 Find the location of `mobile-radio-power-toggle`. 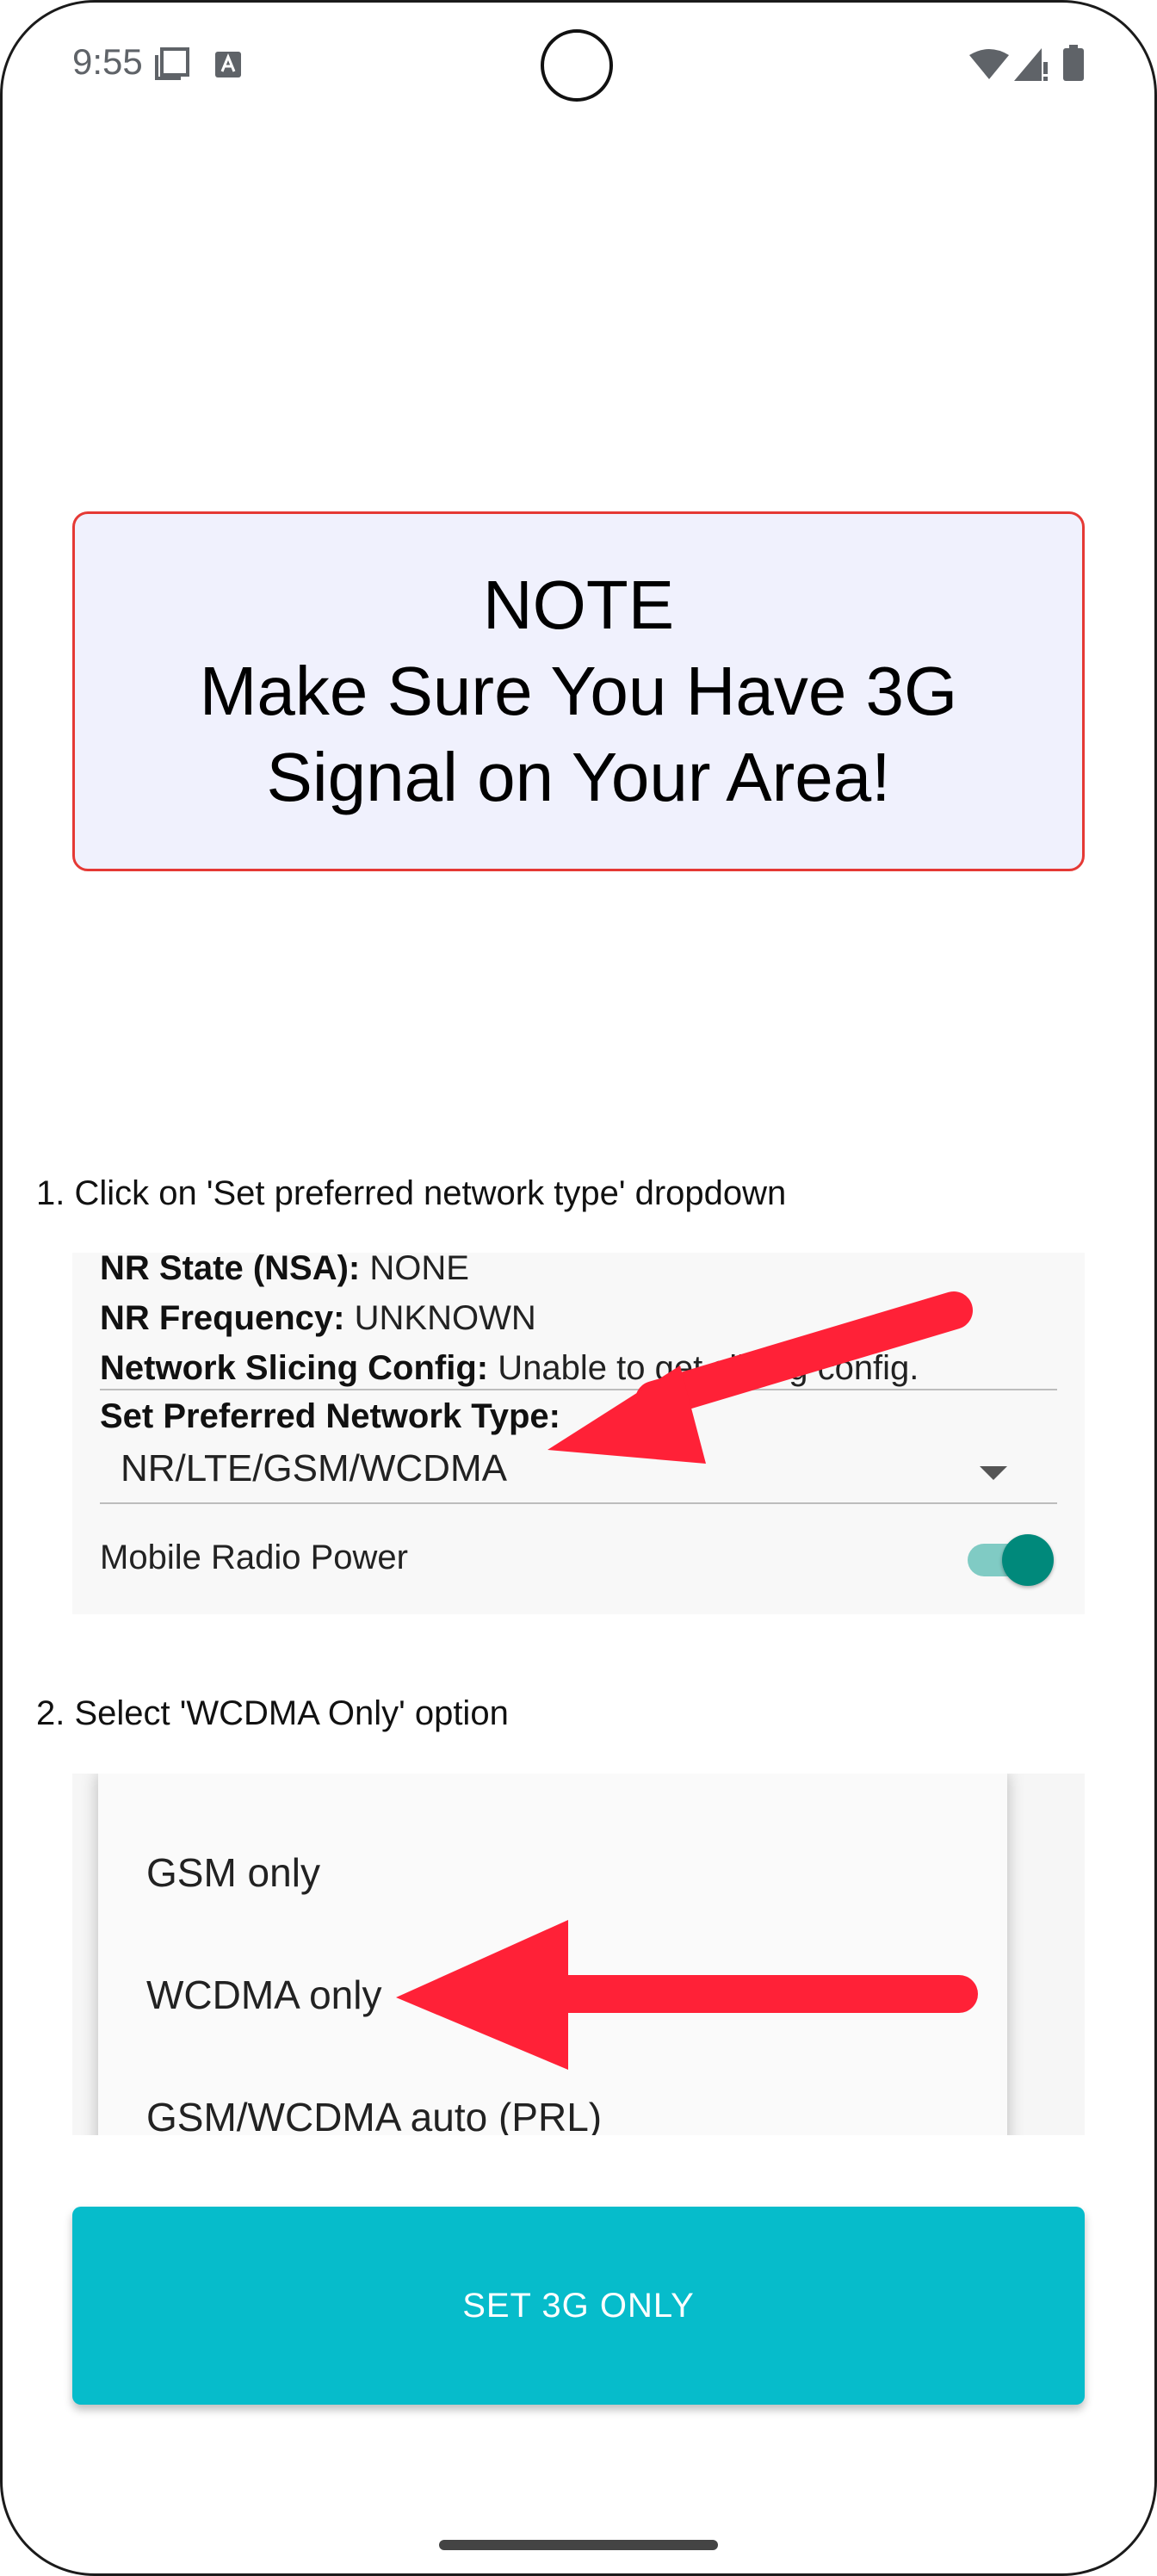

mobile-radio-power-toggle is located at coordinates (1011, 1560).